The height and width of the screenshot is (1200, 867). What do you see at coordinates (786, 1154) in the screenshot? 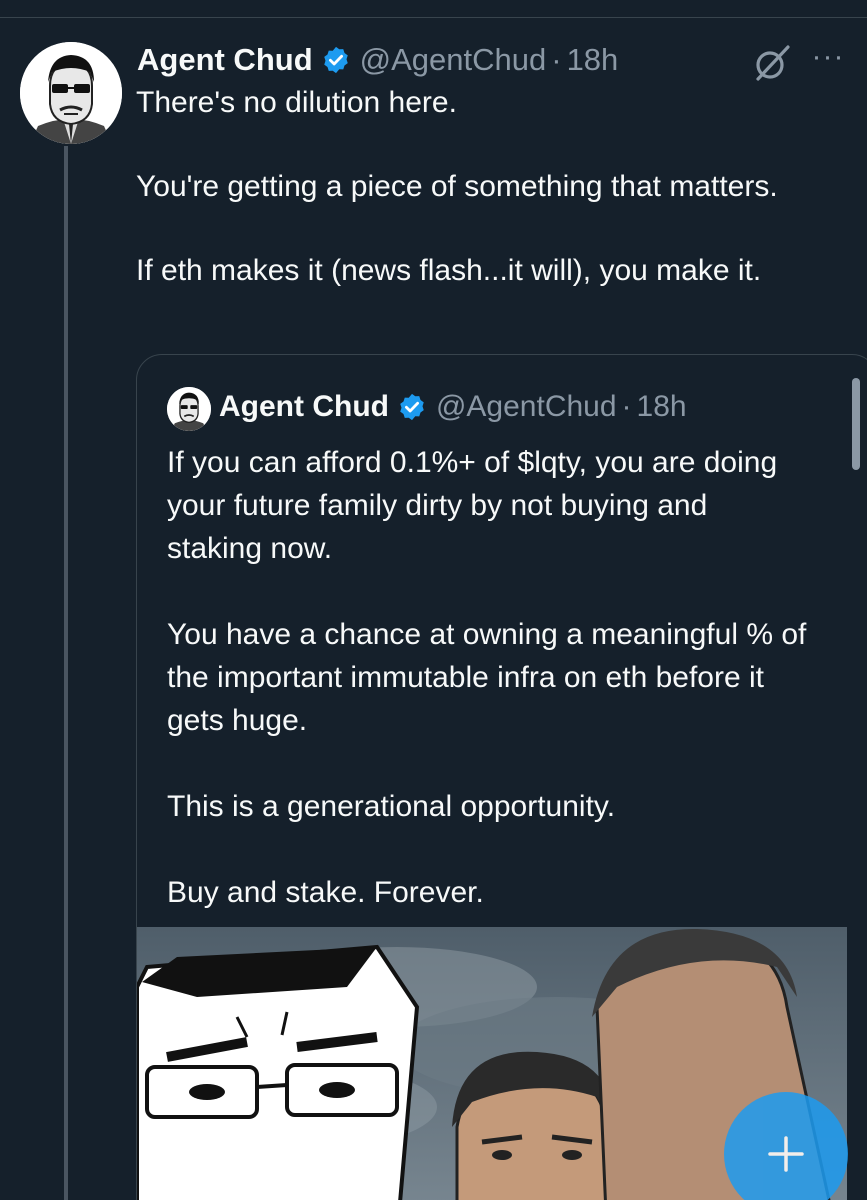
I see `plus-icon` at bounding box center [786, 1154].